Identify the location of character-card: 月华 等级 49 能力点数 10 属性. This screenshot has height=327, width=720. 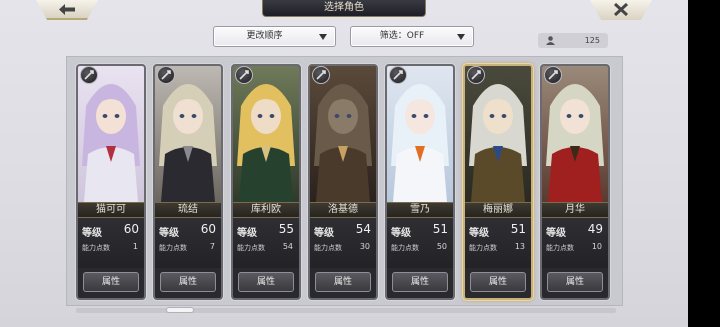
(575, 182).